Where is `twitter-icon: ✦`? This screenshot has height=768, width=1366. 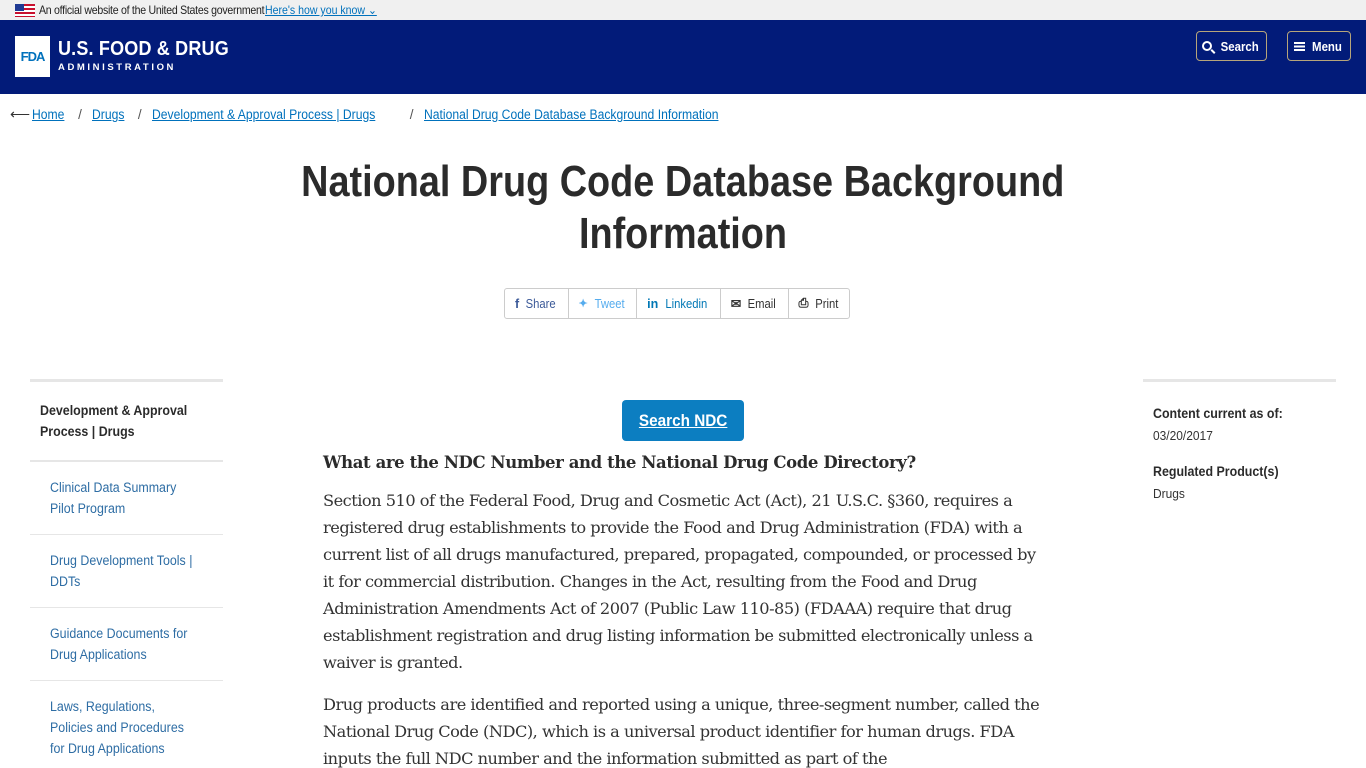 twitter-icon: ✦ is located at coordinates (583, 304).